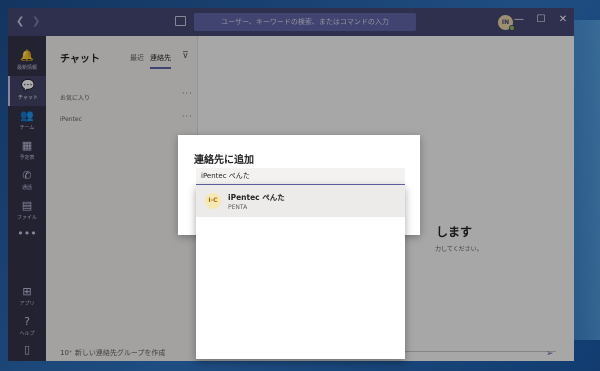 The image size is (600, 371). I want to click on avatar: I-C, so click(213, 201).